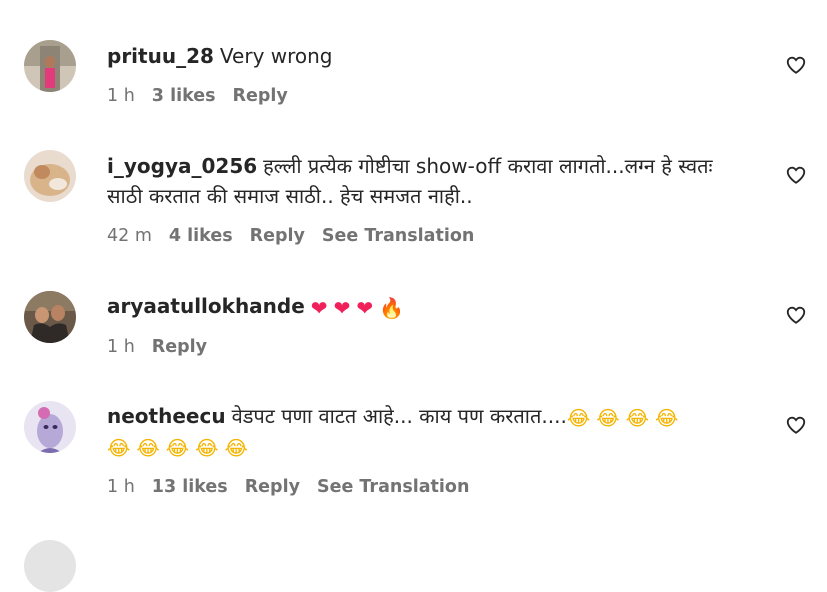 The height and width of the screenshot is (592, 827). I want to click on comment-meta: 1 h 13 likes Reply See Translation, so click(296, 487).